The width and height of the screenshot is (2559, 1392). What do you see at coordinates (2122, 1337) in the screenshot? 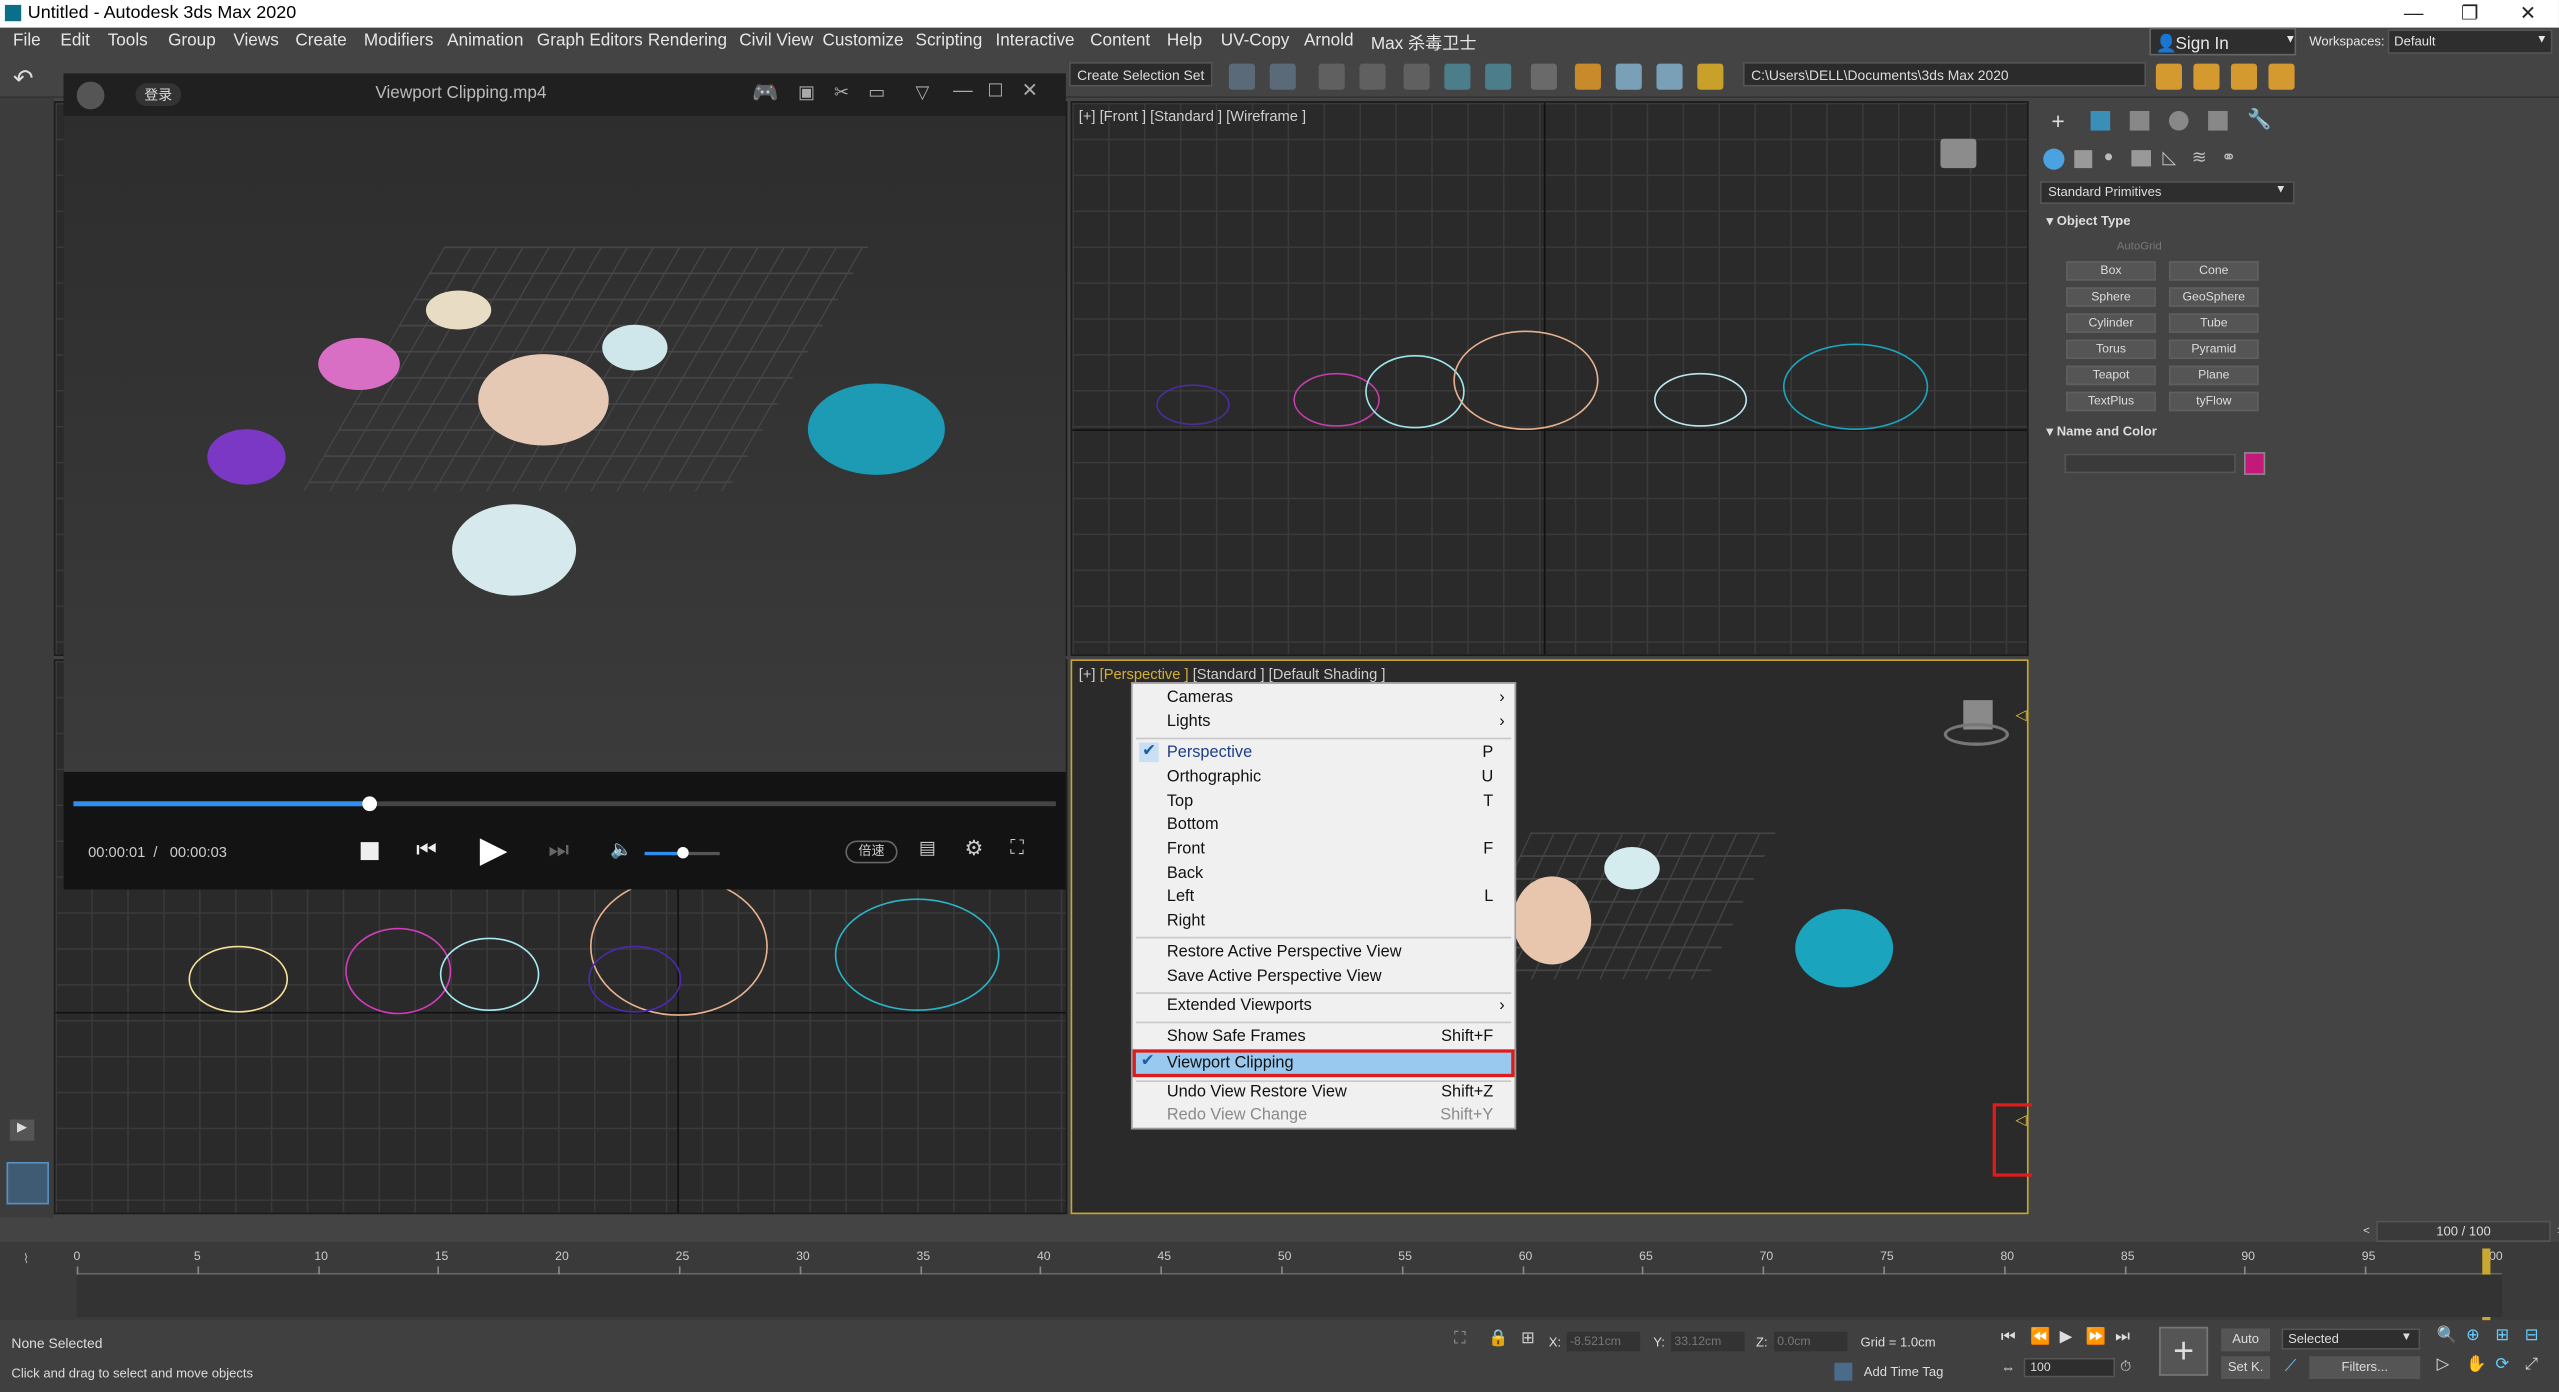
I see `goto-end-icon: ⏭` at bounding box center [2122, 1337].